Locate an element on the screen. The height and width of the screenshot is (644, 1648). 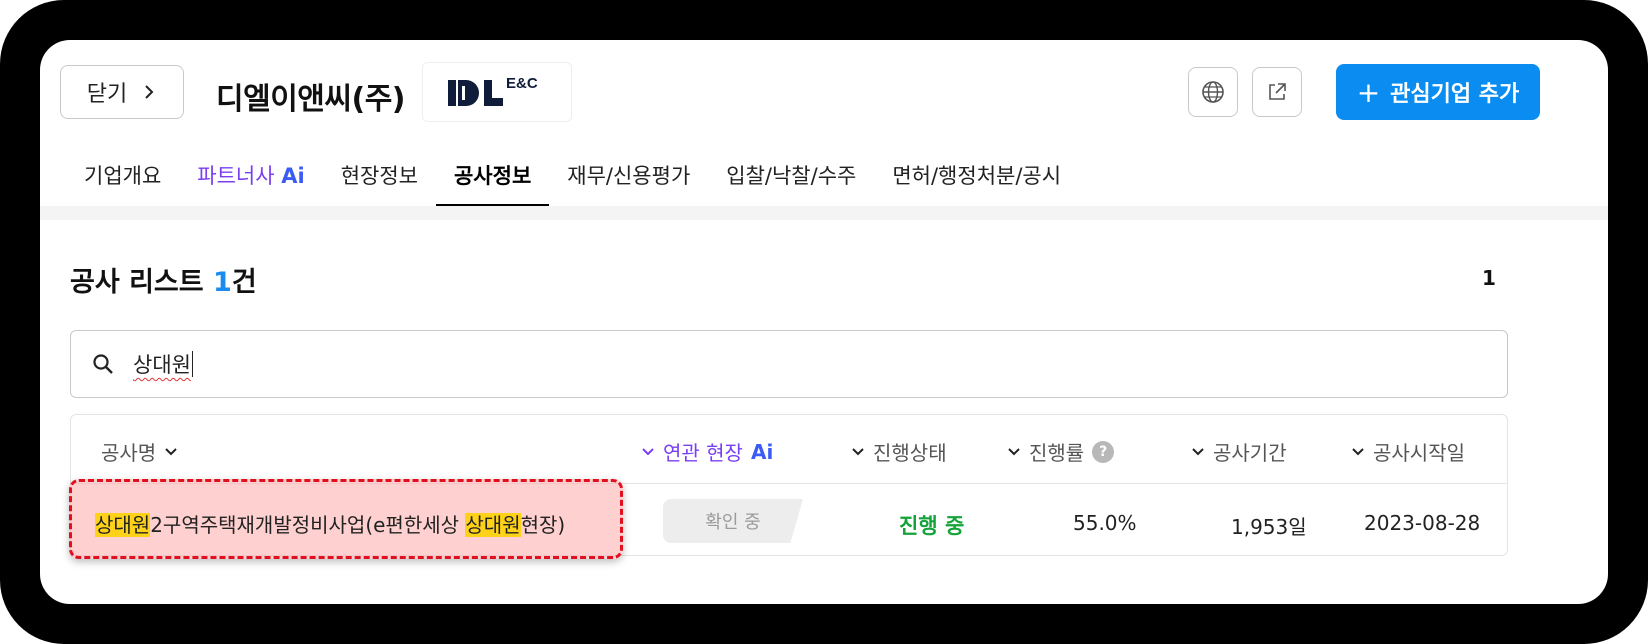
page-number: 1 is located at coordinates (1489, 278).